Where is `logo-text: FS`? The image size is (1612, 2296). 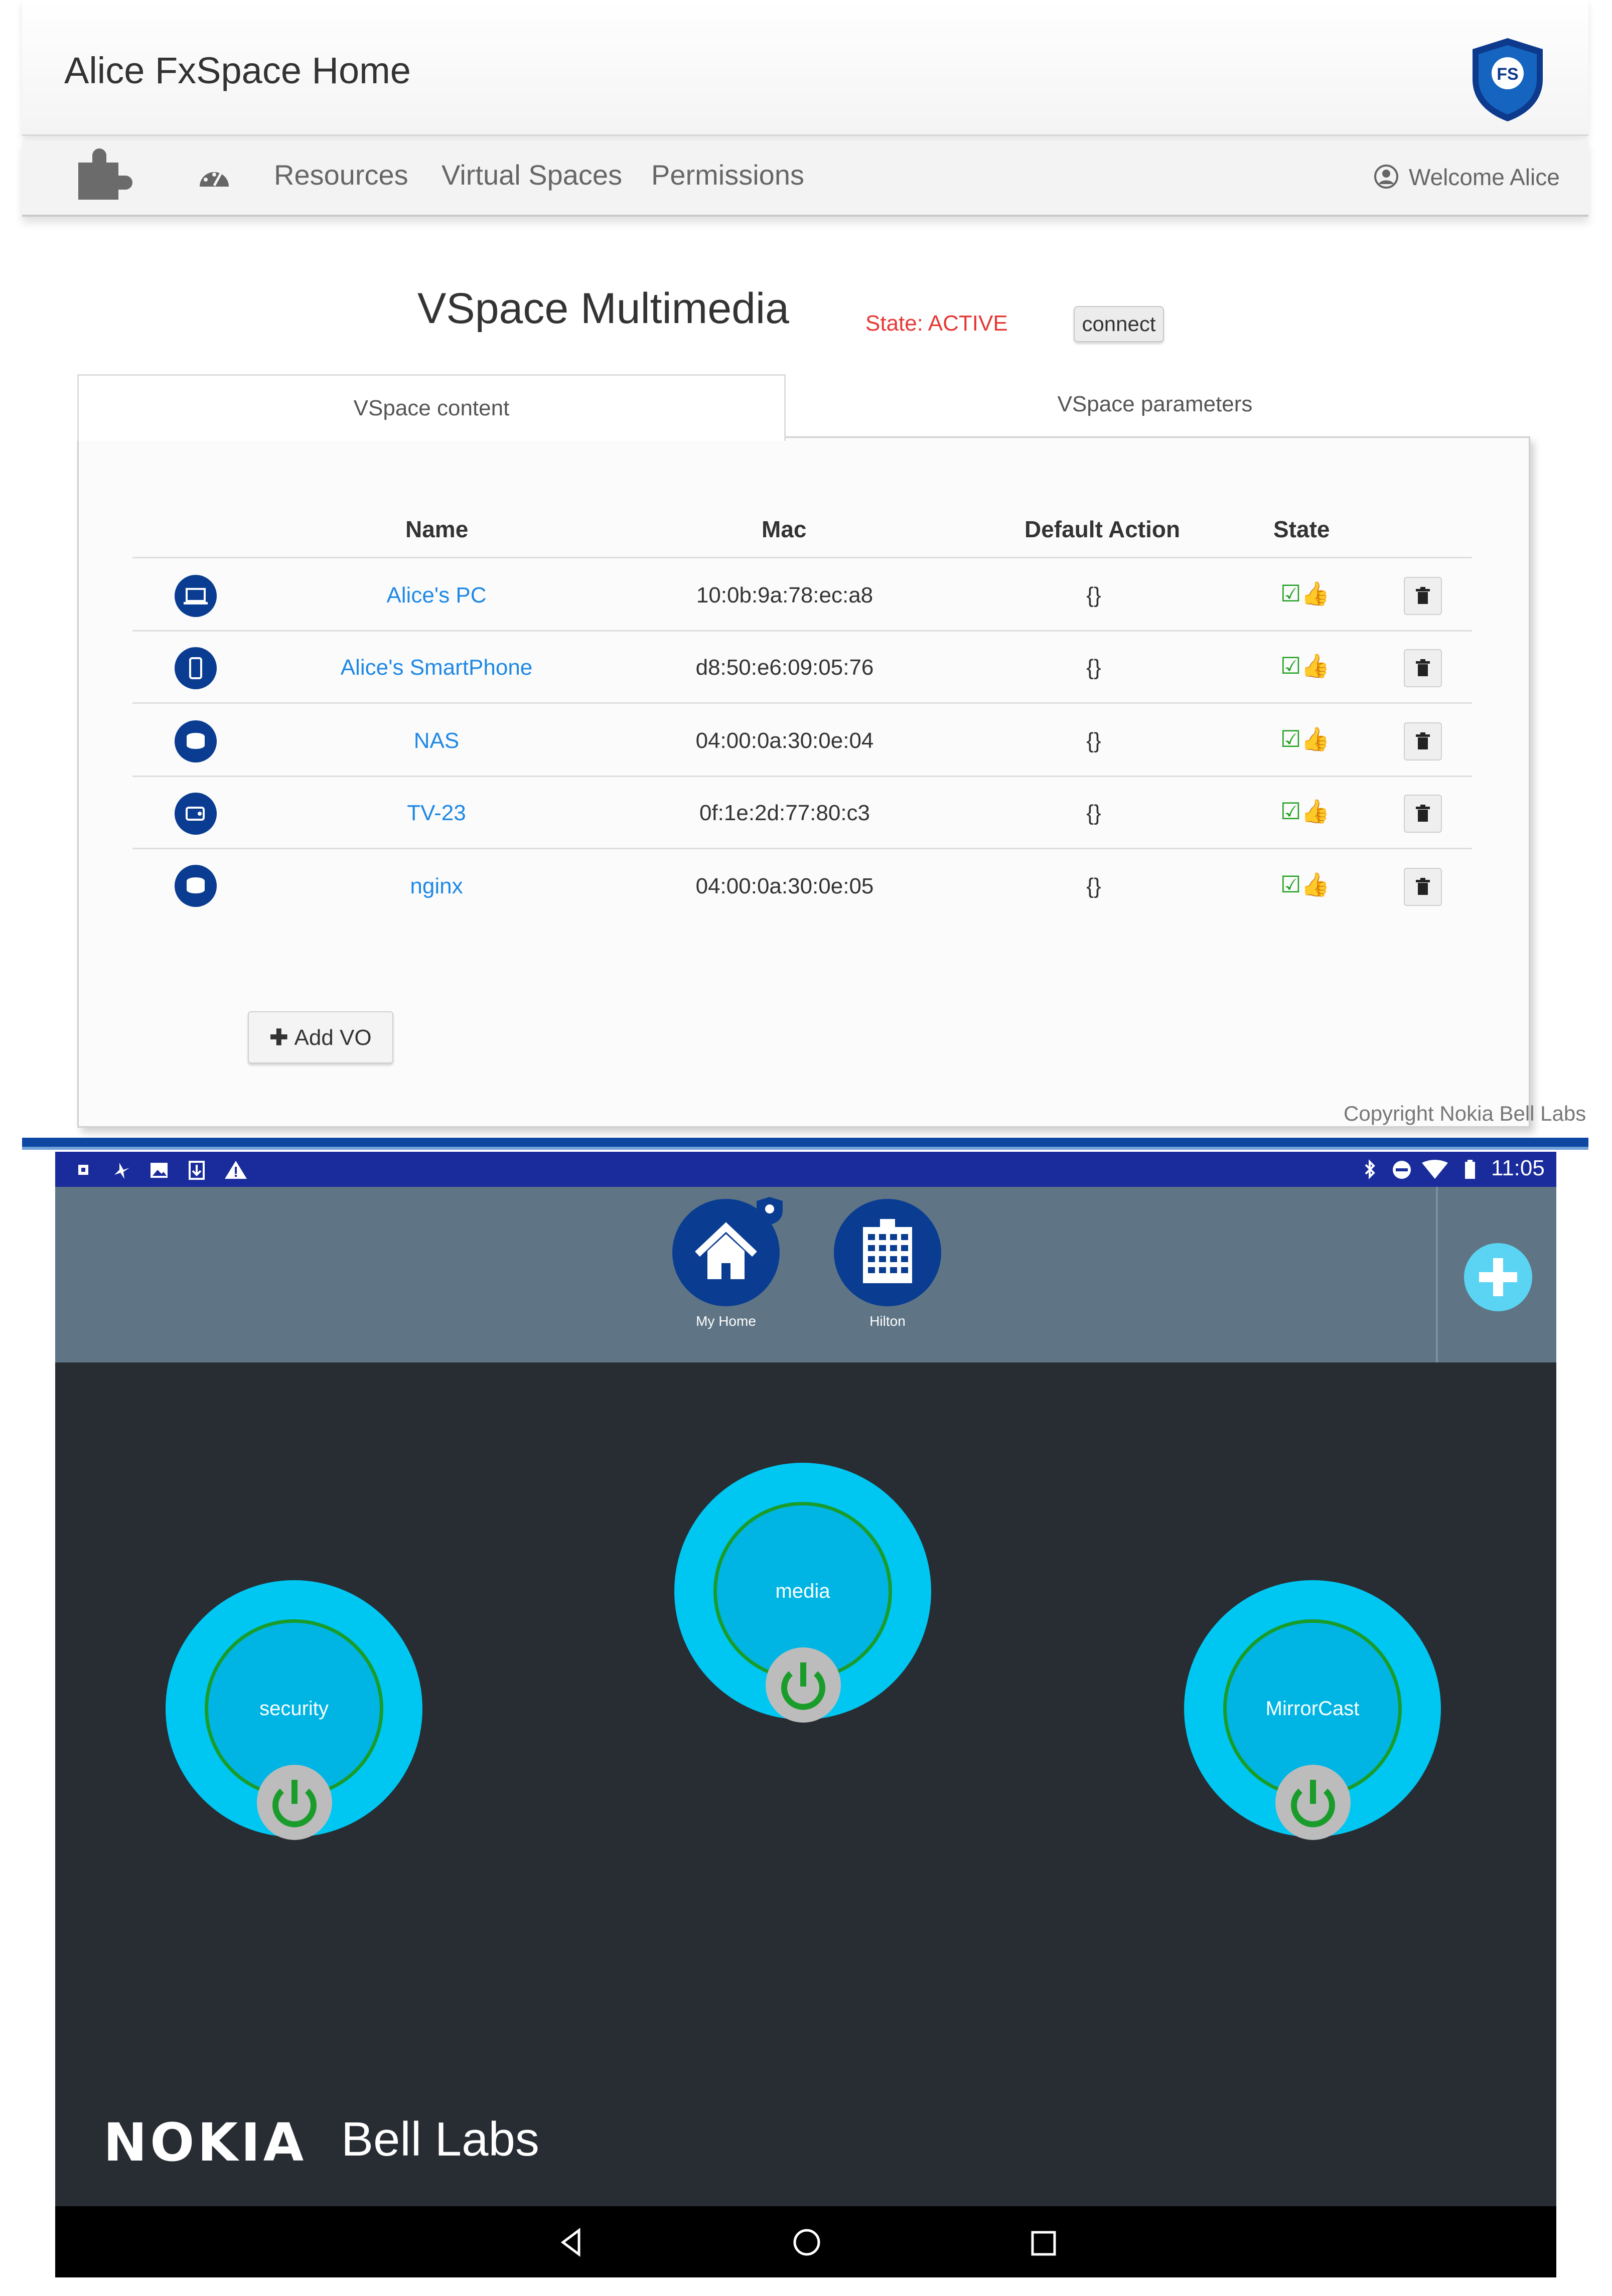 logo-text: FS is located at coordinates (1508, 74).